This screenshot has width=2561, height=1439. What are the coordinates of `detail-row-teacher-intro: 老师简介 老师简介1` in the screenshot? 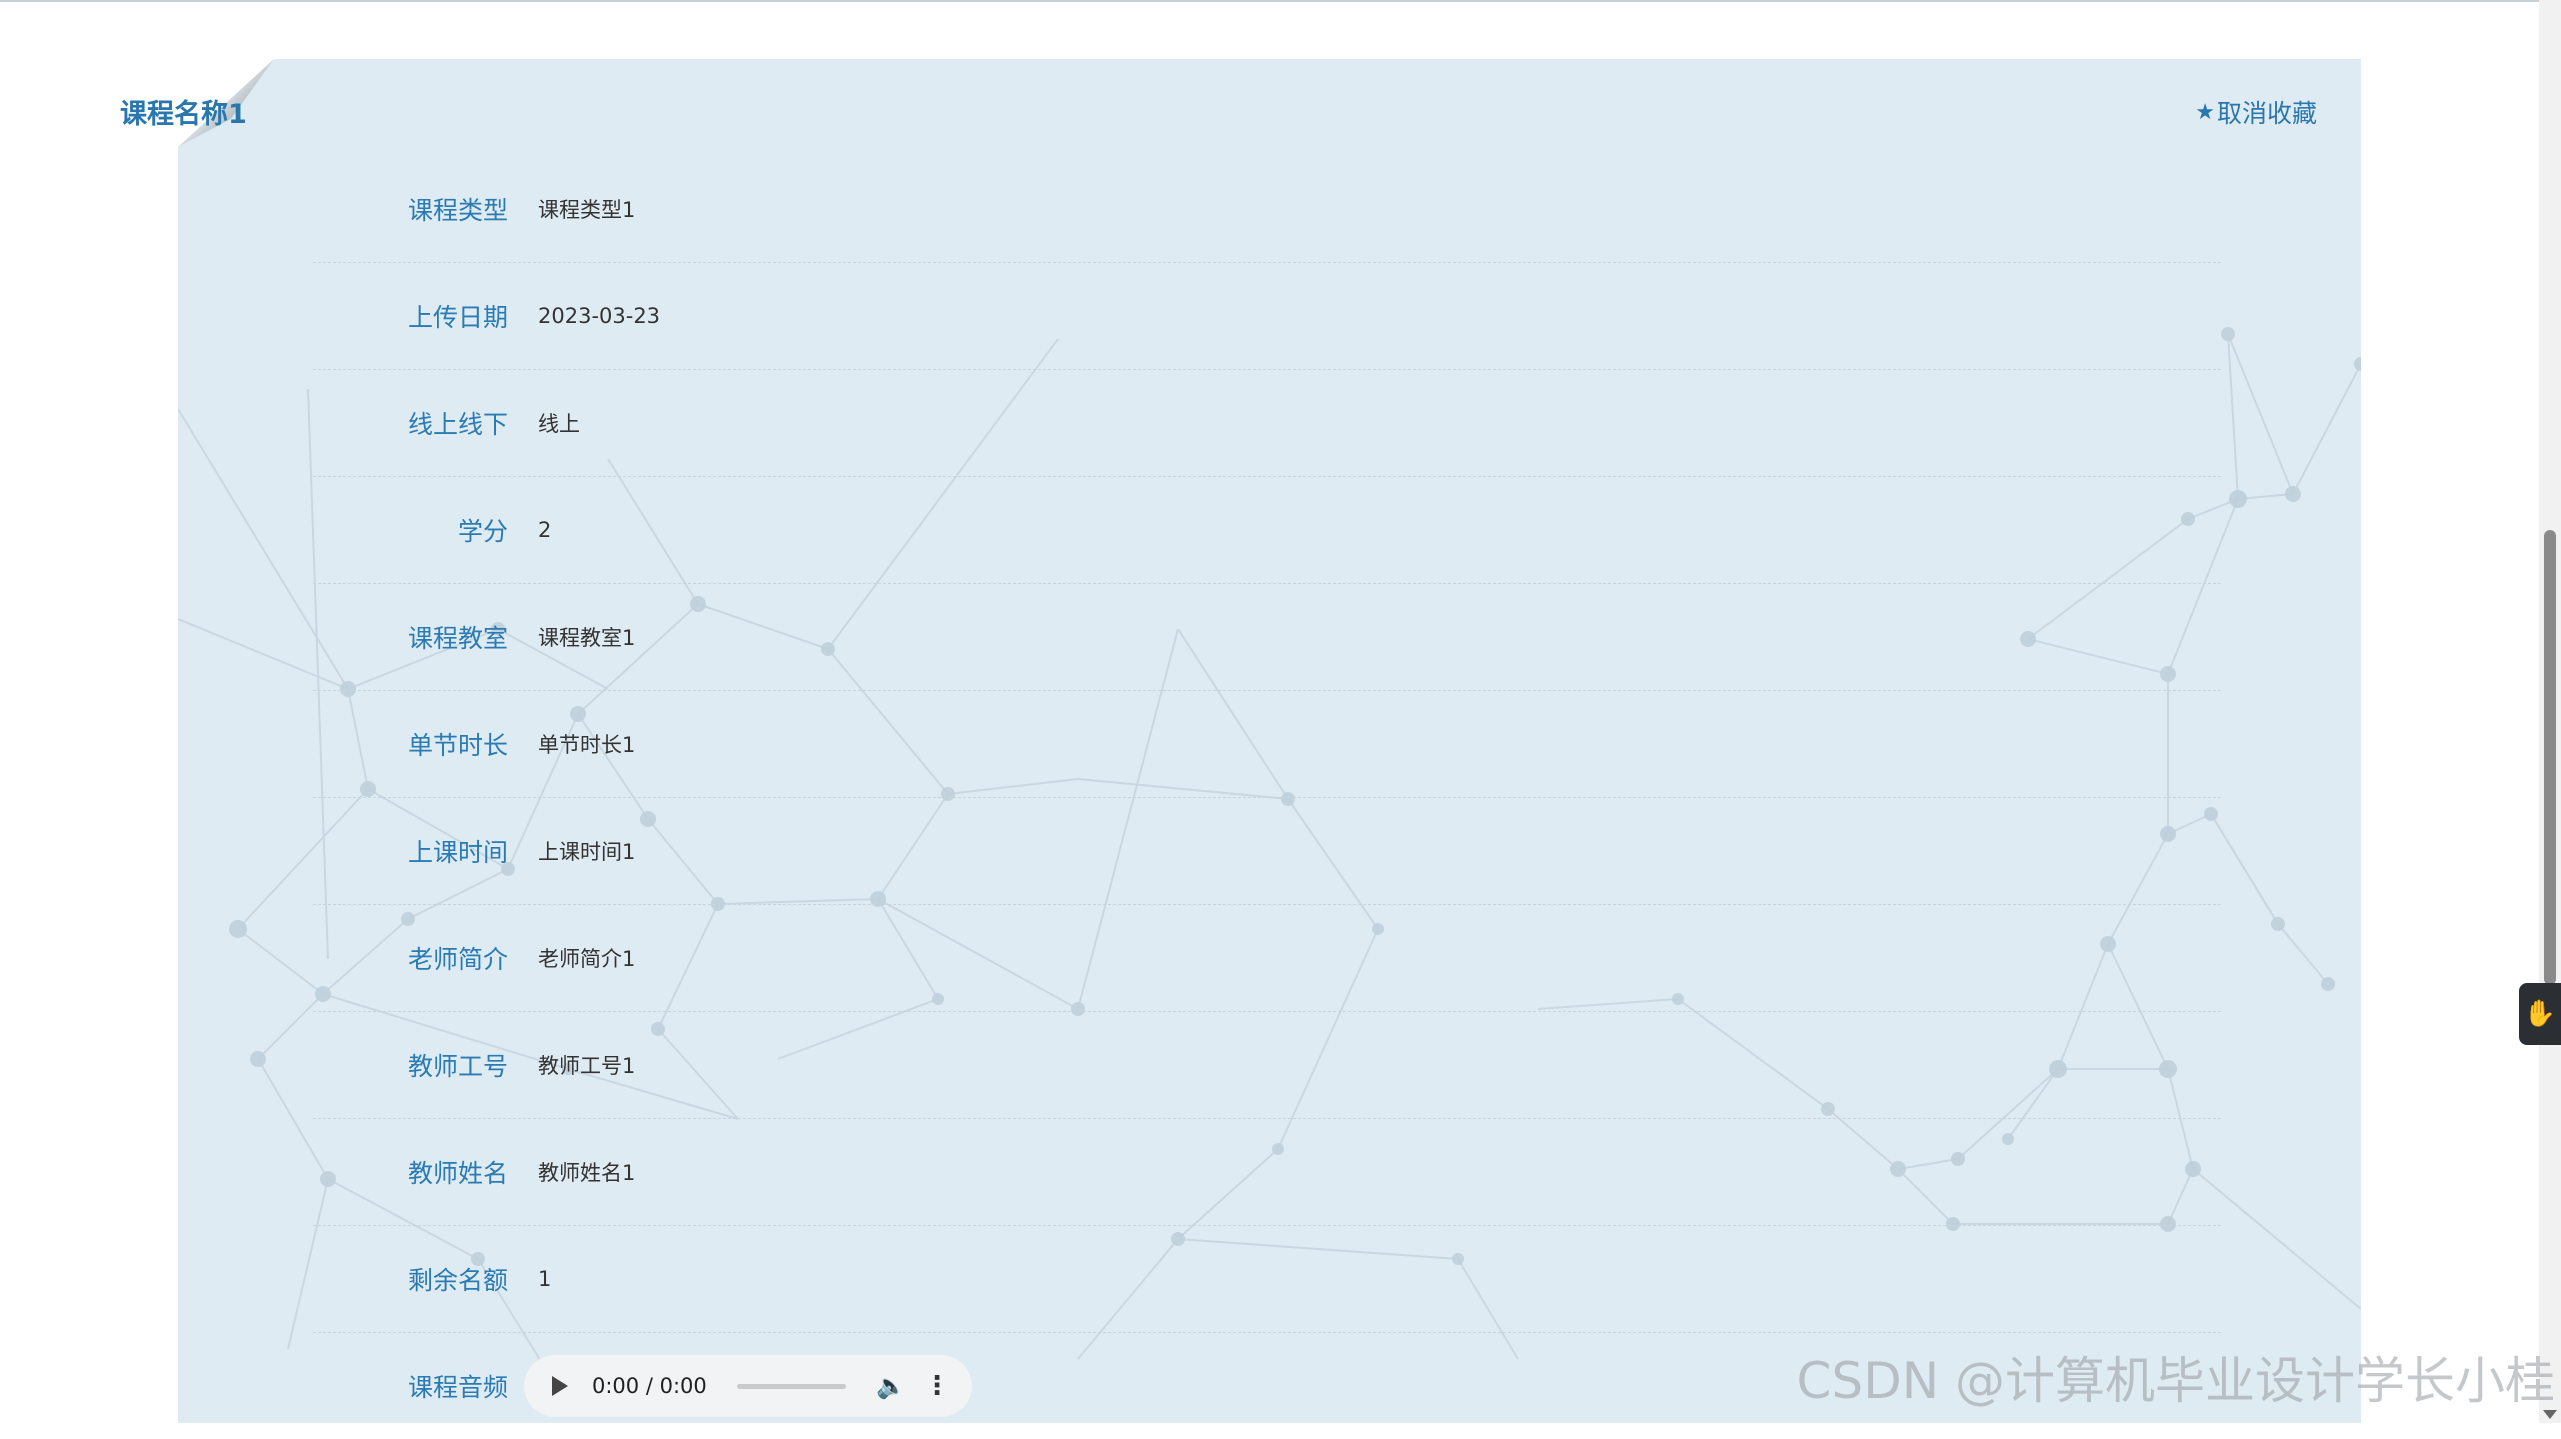 It's located at (1267, 958).